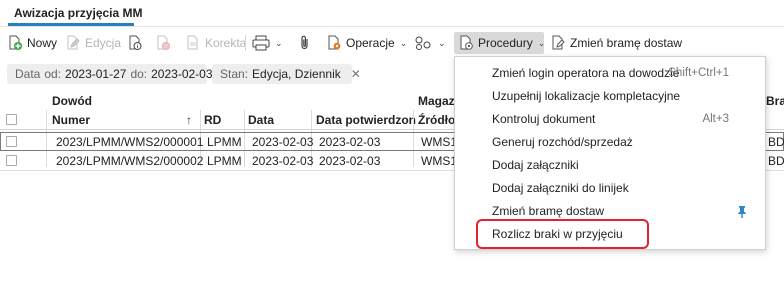 The height and width of the screenshot is (287, 784). I want to click on new-button: Nowy, so click(32, 43).